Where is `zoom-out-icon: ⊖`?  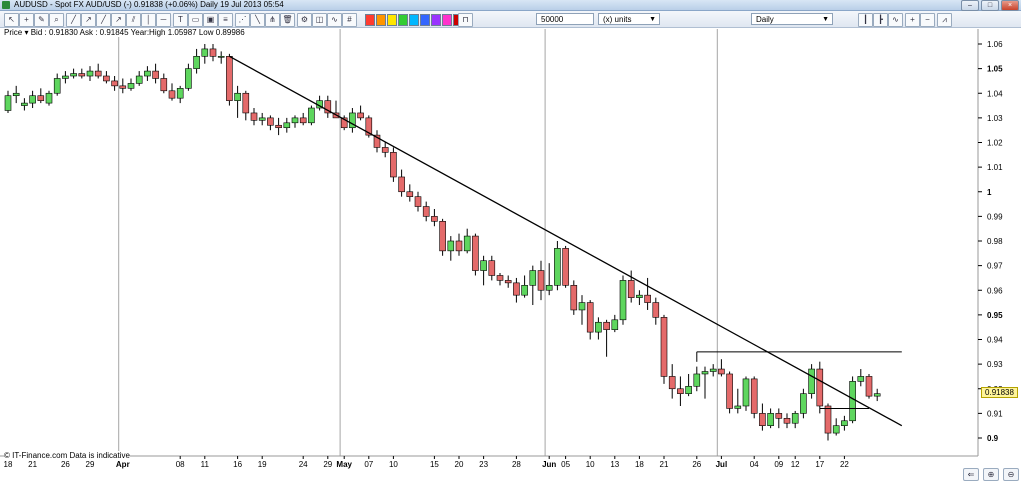 zoom-out-icon: ⊖ is located at coordinates (1011, 474).